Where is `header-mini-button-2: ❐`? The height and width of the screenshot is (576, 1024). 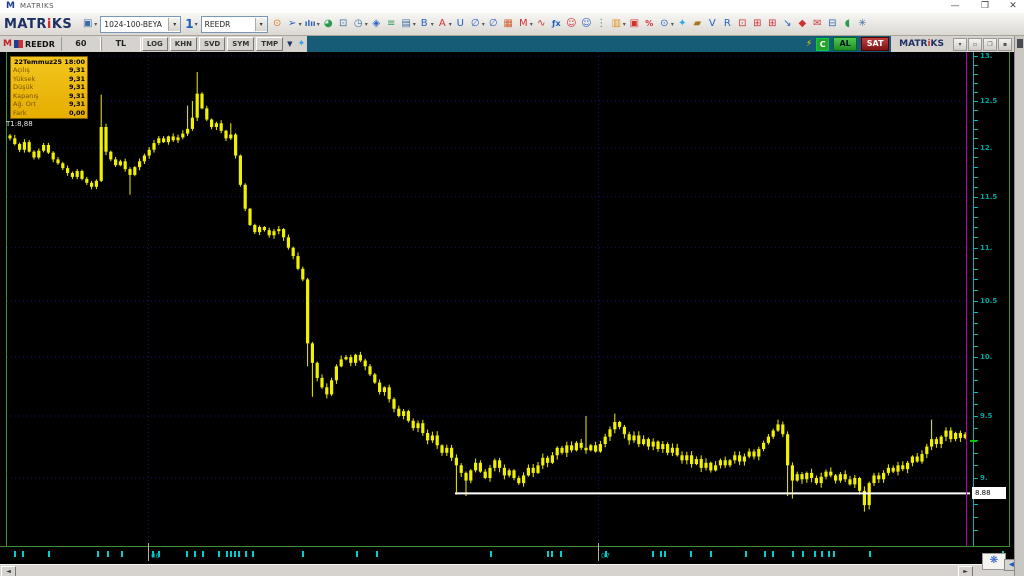
header-mini-button-2: ❐ is located at coordinates (990, 44).